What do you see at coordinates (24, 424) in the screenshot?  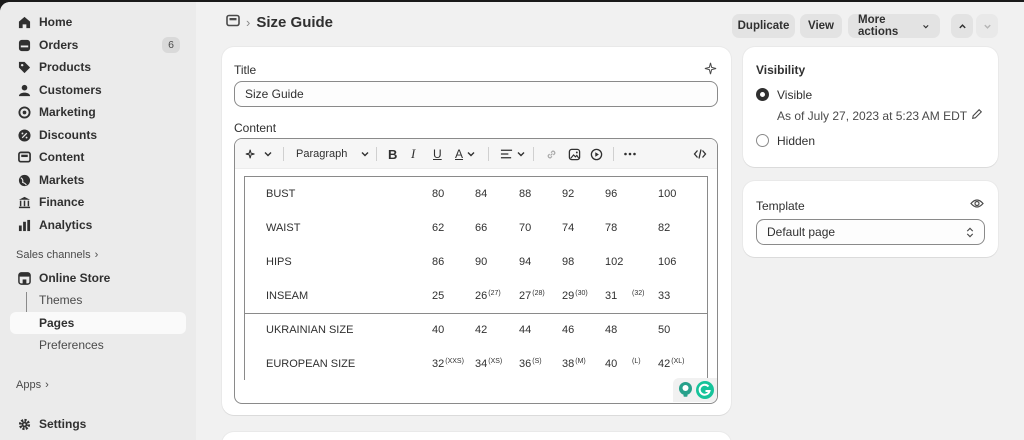 I see `gear-icon` at bounding box center [24, 424].